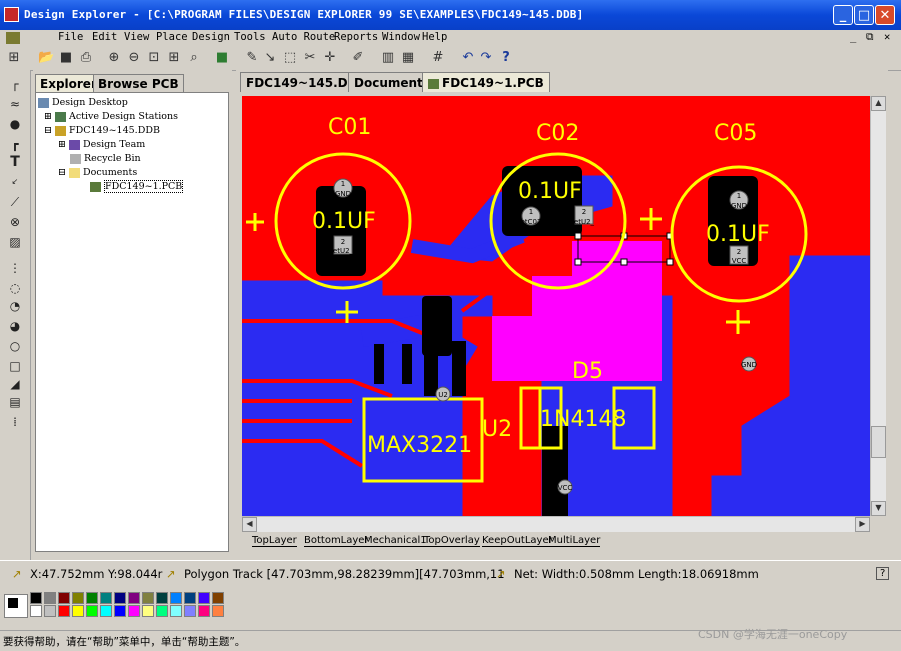 This screenshot has height=651, width=901. I want to click on polygon-tool-icon: ◢, so click(15, 384).